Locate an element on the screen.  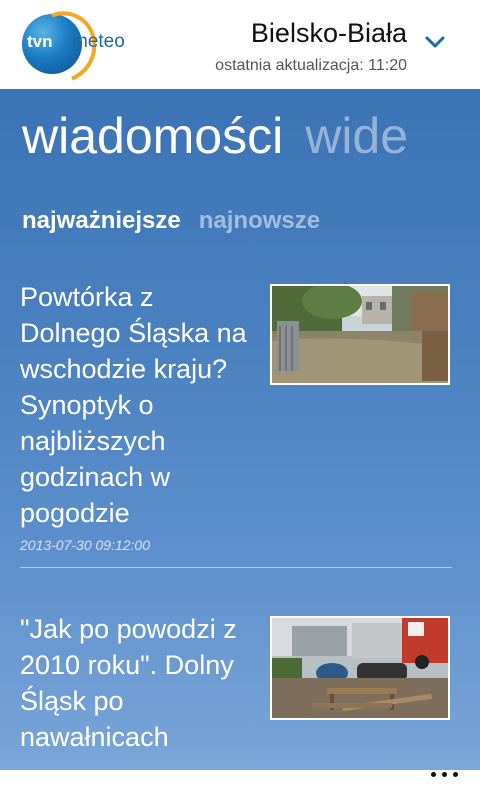
more-dots-icon is located at coordinates (444, 774).